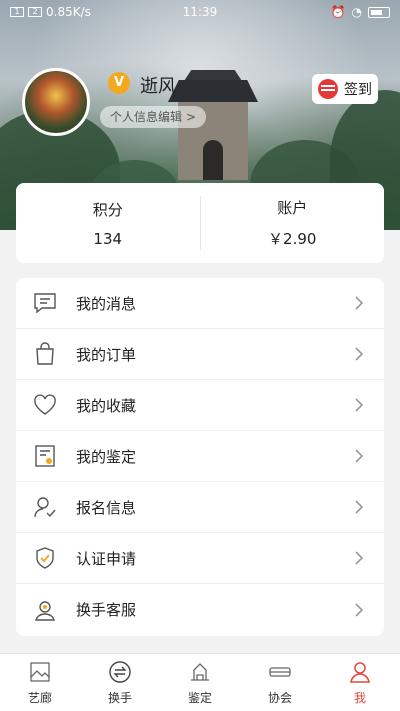  I want to click on gallery-icon, so click(40, 672).